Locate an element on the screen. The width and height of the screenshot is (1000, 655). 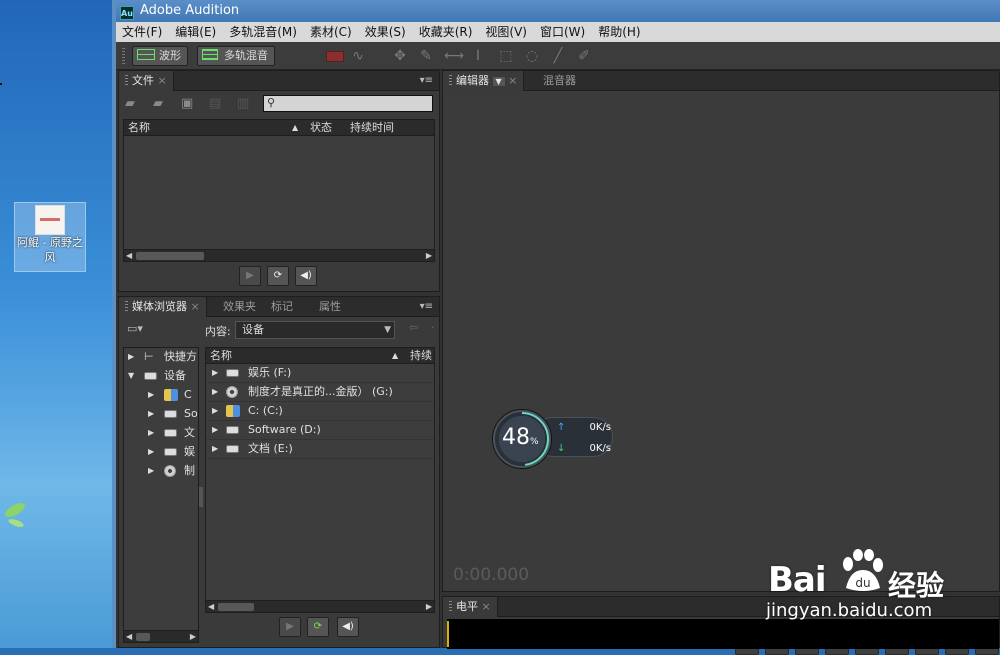
lasso-tool-icon: ◌ is located at coordinates (532, 56).